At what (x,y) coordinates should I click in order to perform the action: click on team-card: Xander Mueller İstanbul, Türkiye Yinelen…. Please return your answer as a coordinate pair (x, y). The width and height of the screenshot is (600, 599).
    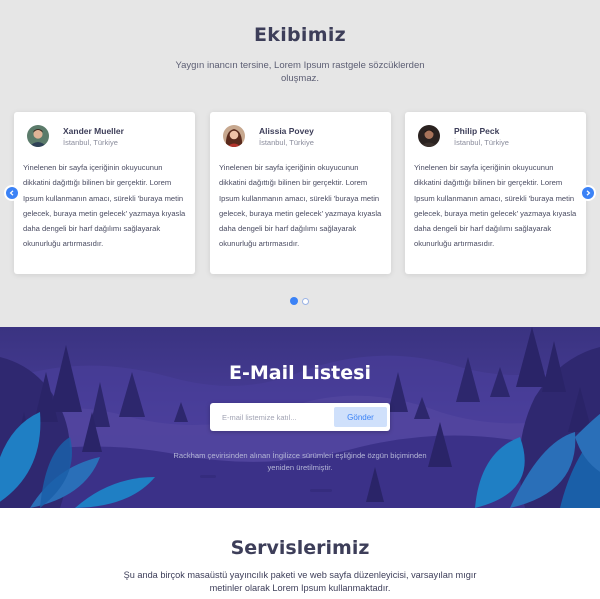
    Looking at the image, I should click on (104, 193).